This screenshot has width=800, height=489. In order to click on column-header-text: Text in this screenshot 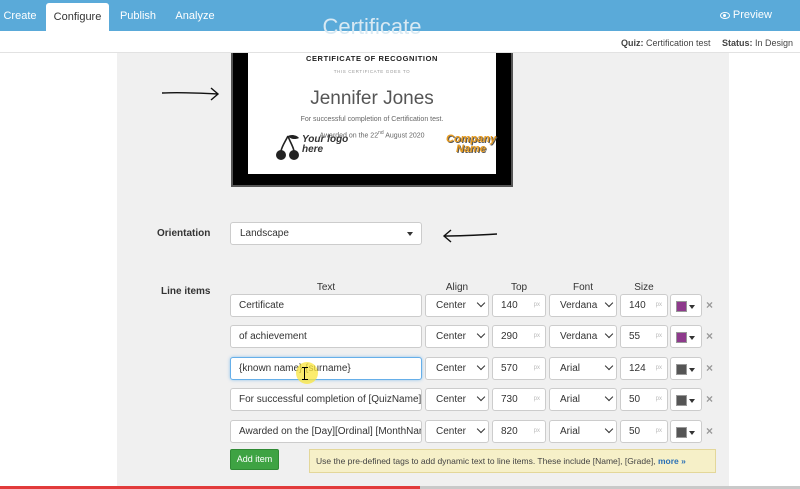, I will do `click(326, 287)`.